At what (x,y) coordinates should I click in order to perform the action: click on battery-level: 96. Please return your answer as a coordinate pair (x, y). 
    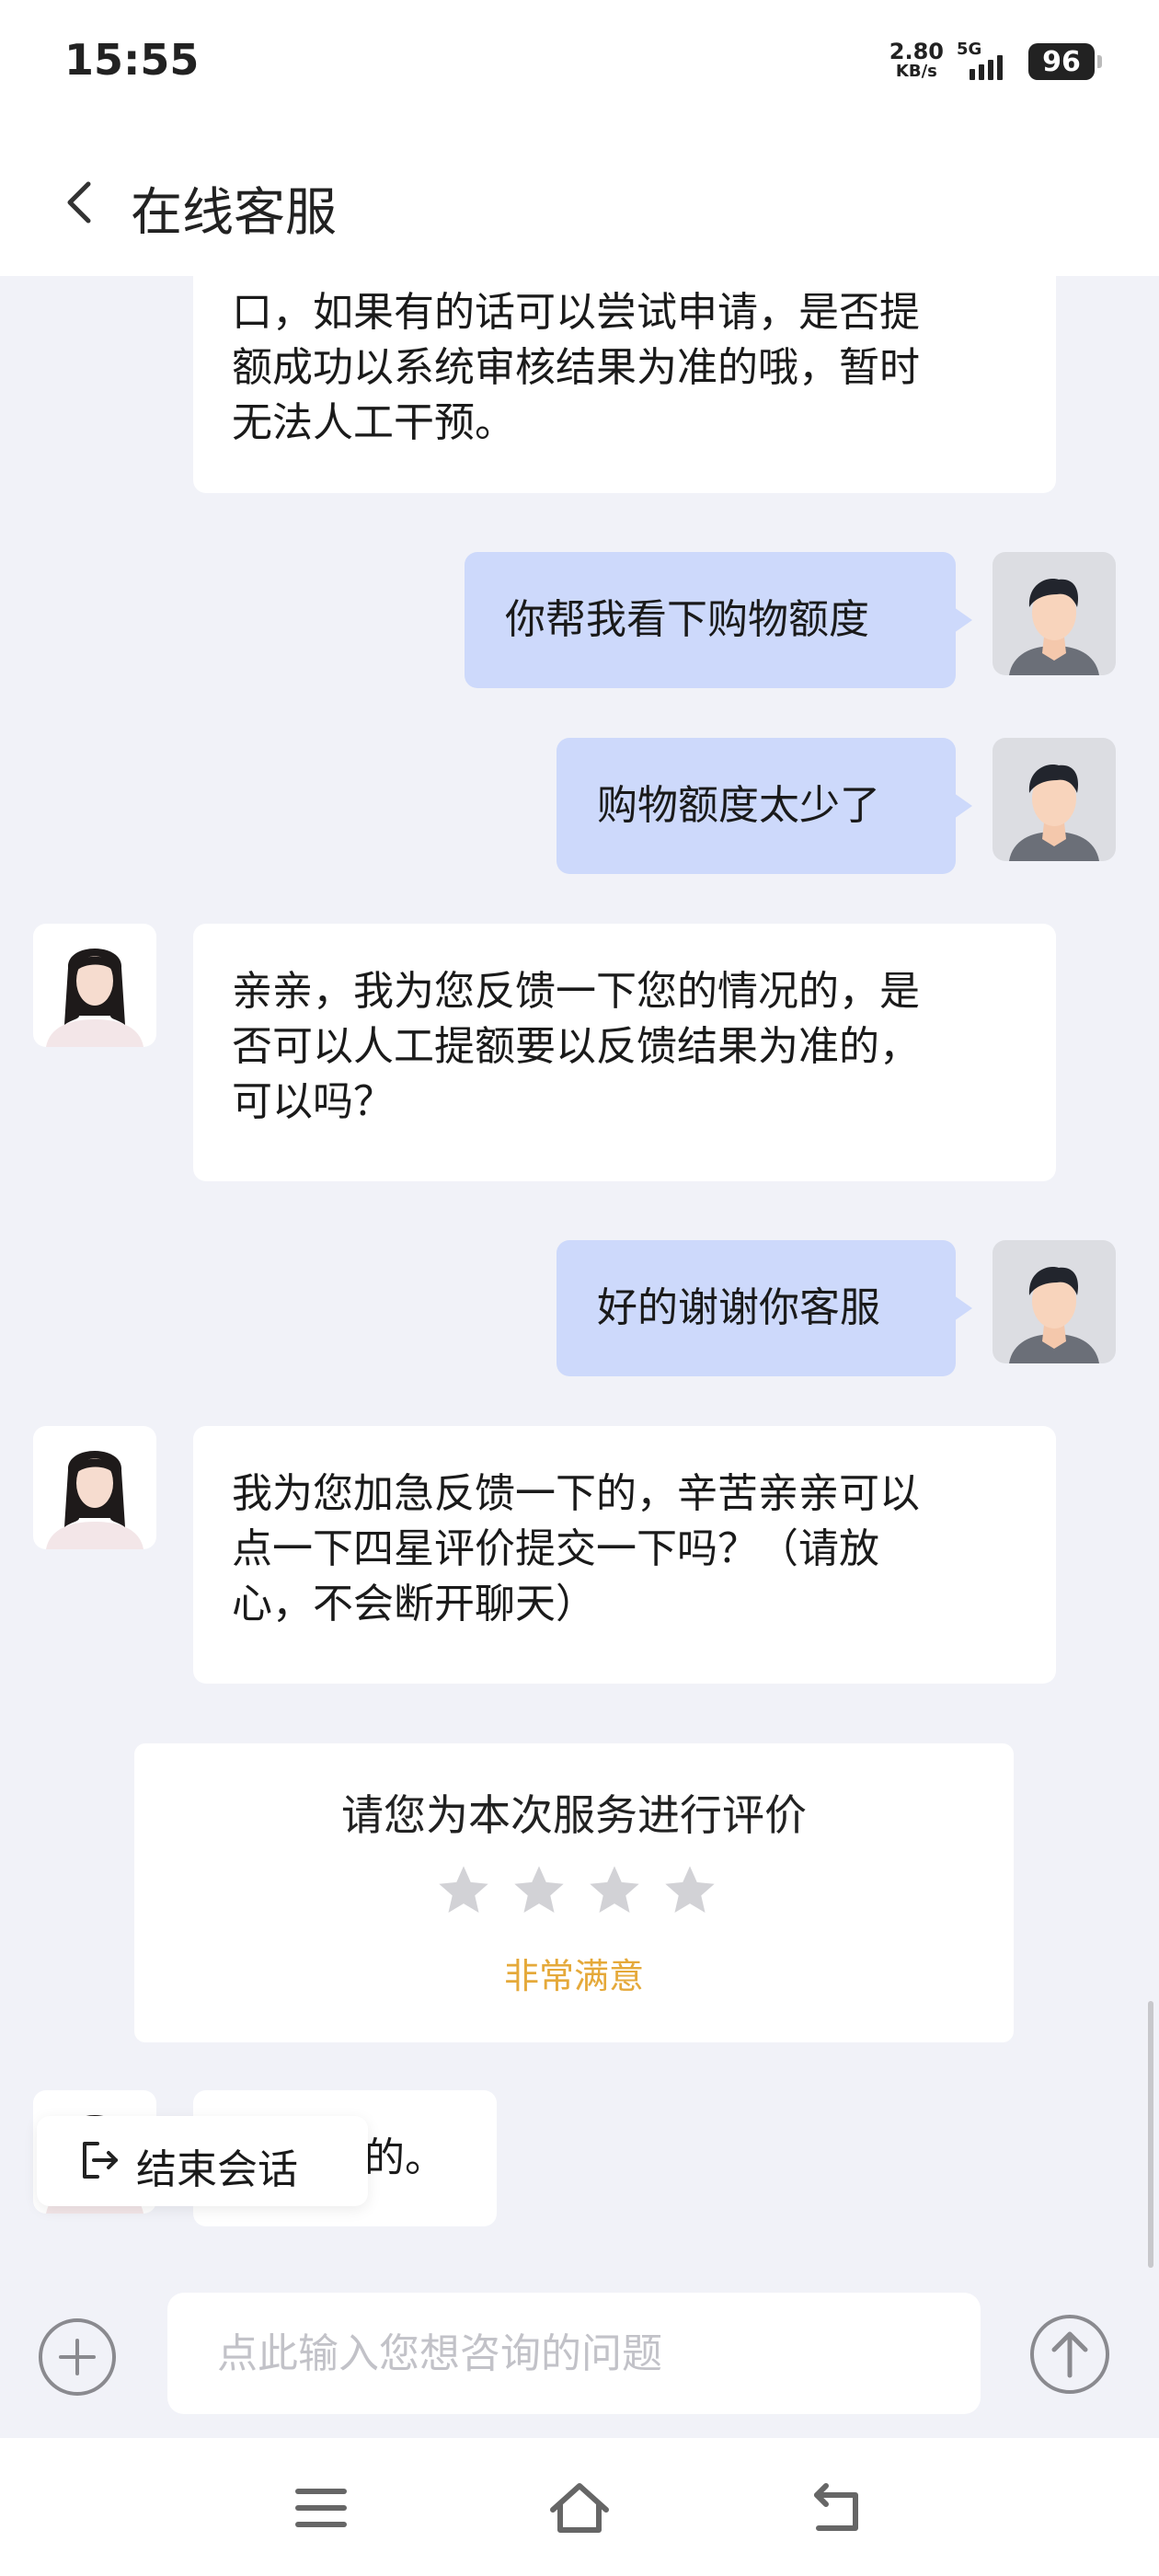
    Looking at the image, I should click on (1061, 61).